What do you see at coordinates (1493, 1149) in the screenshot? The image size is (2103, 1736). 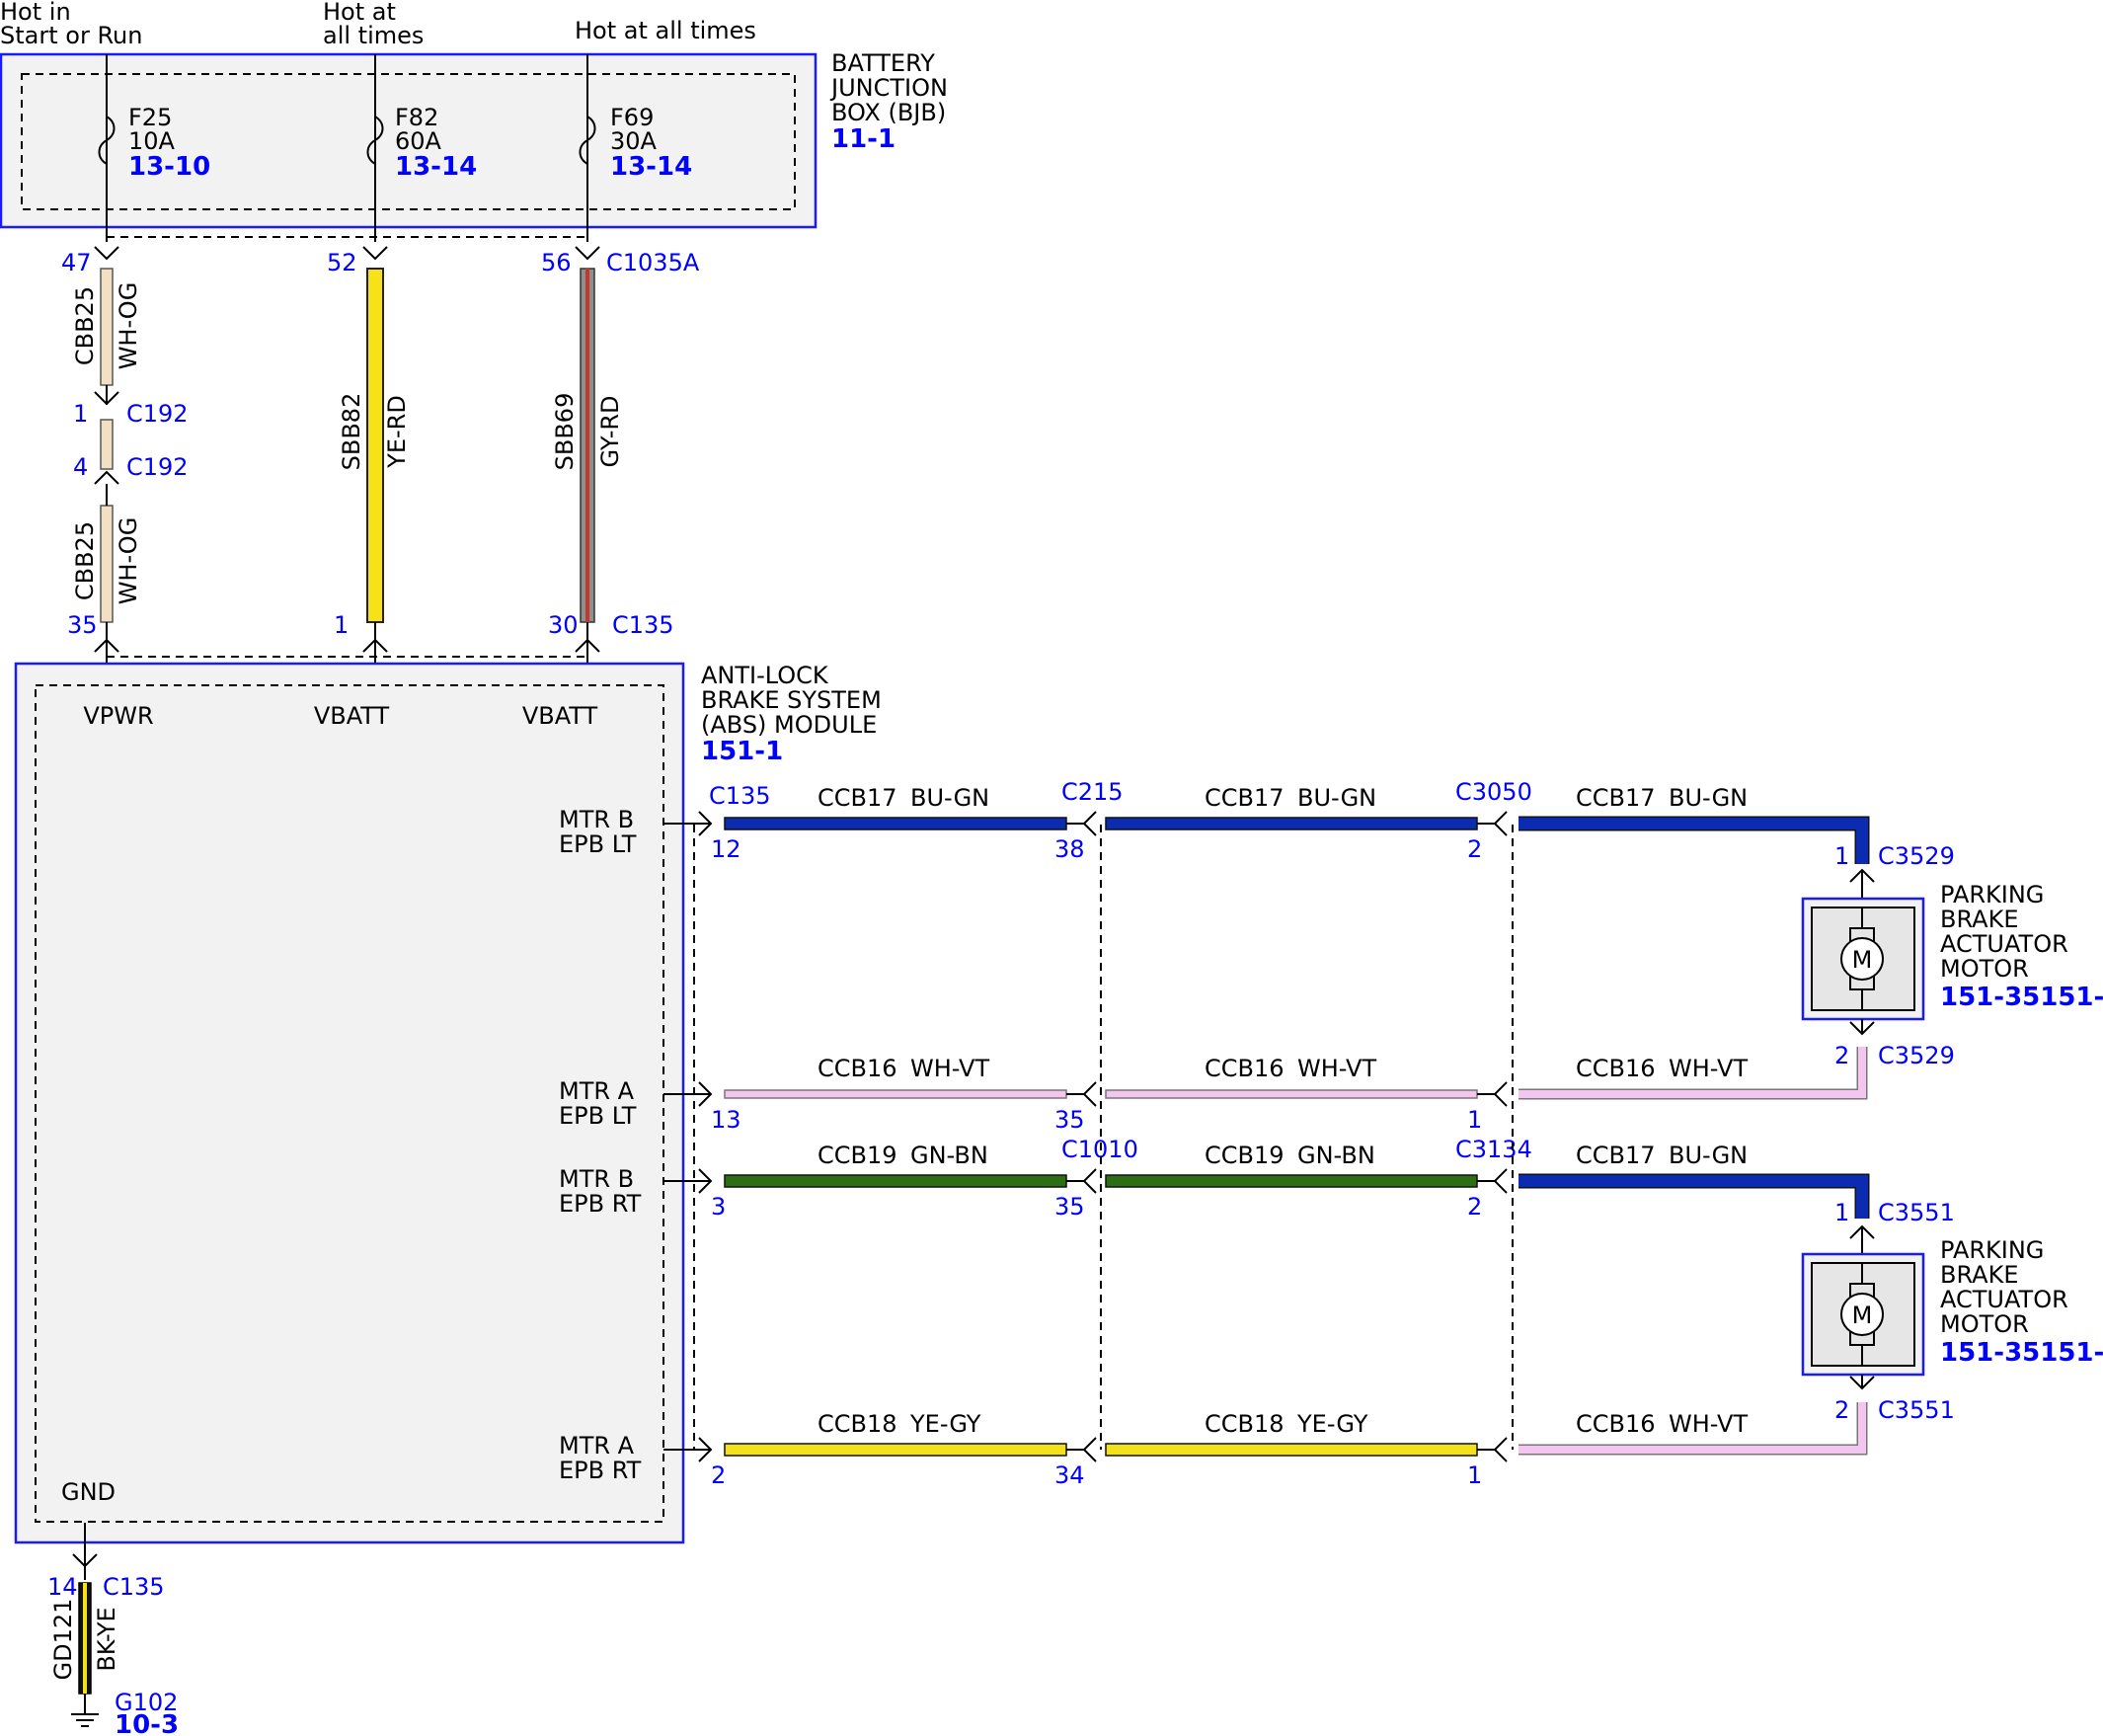 I see `right-connector-label: C3134` at bounding box center [1493, 1149].